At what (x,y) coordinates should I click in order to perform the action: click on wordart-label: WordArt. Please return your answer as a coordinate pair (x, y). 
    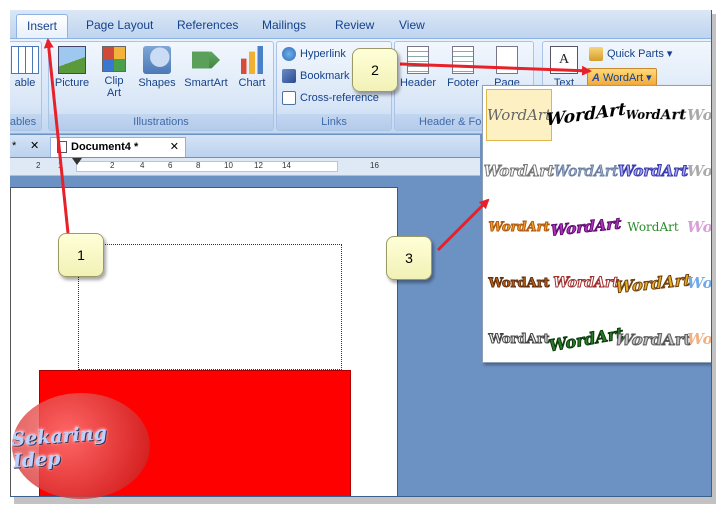
    Looking at the image, I should click on (623, 78).